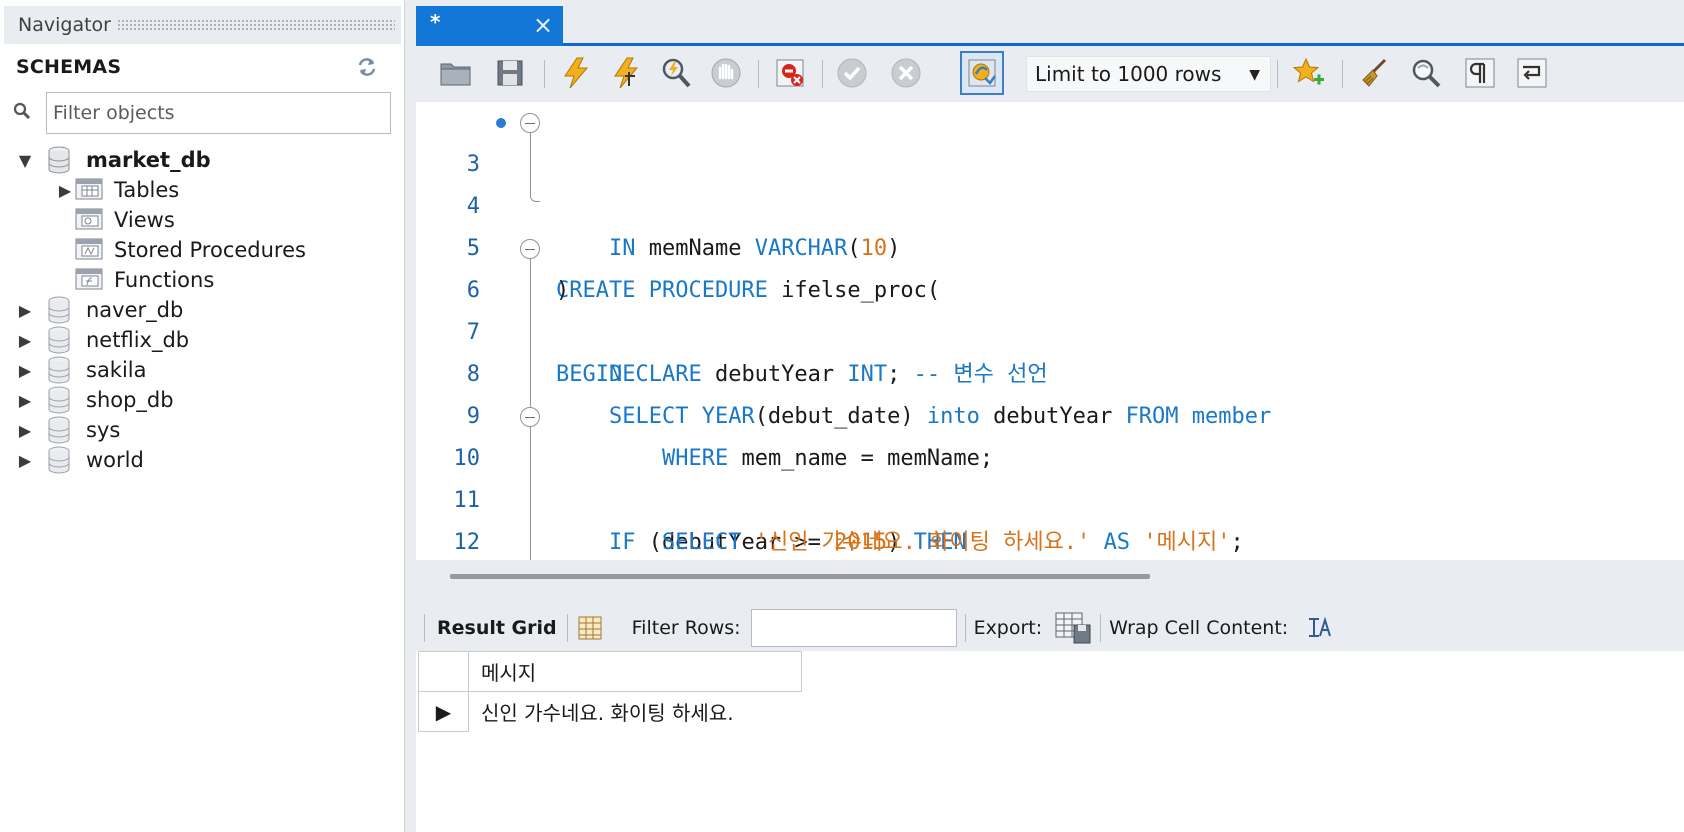 The width and height of the screenshot is (1684, 832). I want to click on schema-item-shop-db: ▶ shop_db, so click(95, 400).